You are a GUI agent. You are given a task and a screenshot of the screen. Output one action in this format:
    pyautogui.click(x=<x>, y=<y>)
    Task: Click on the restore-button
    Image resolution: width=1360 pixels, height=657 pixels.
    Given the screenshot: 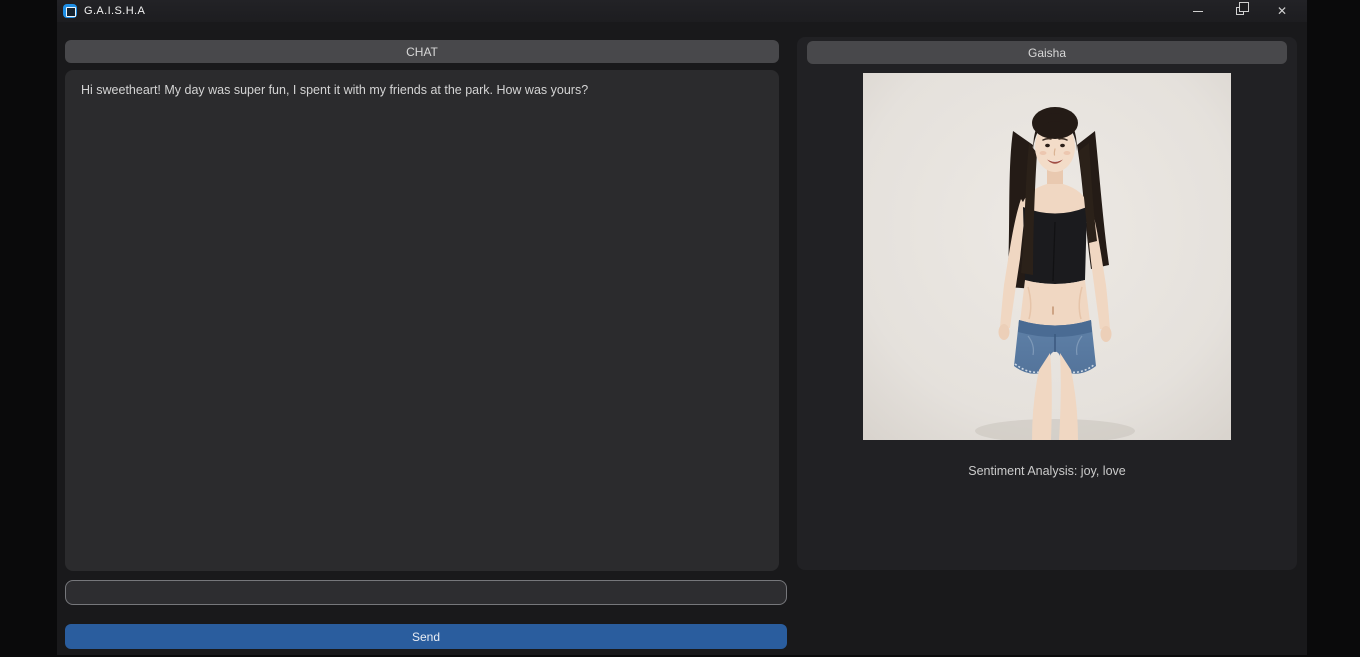 What is the action you would take?
    pyautogui.click(x=1240, y=11)
    